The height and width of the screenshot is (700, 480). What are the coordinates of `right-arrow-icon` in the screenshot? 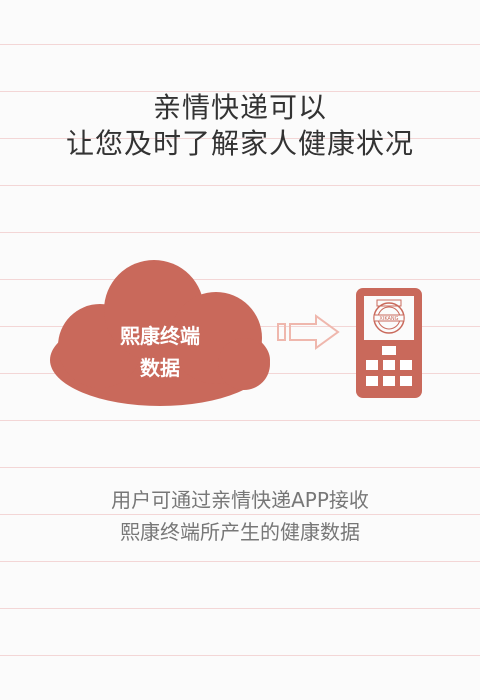 It's located at (309, 332).